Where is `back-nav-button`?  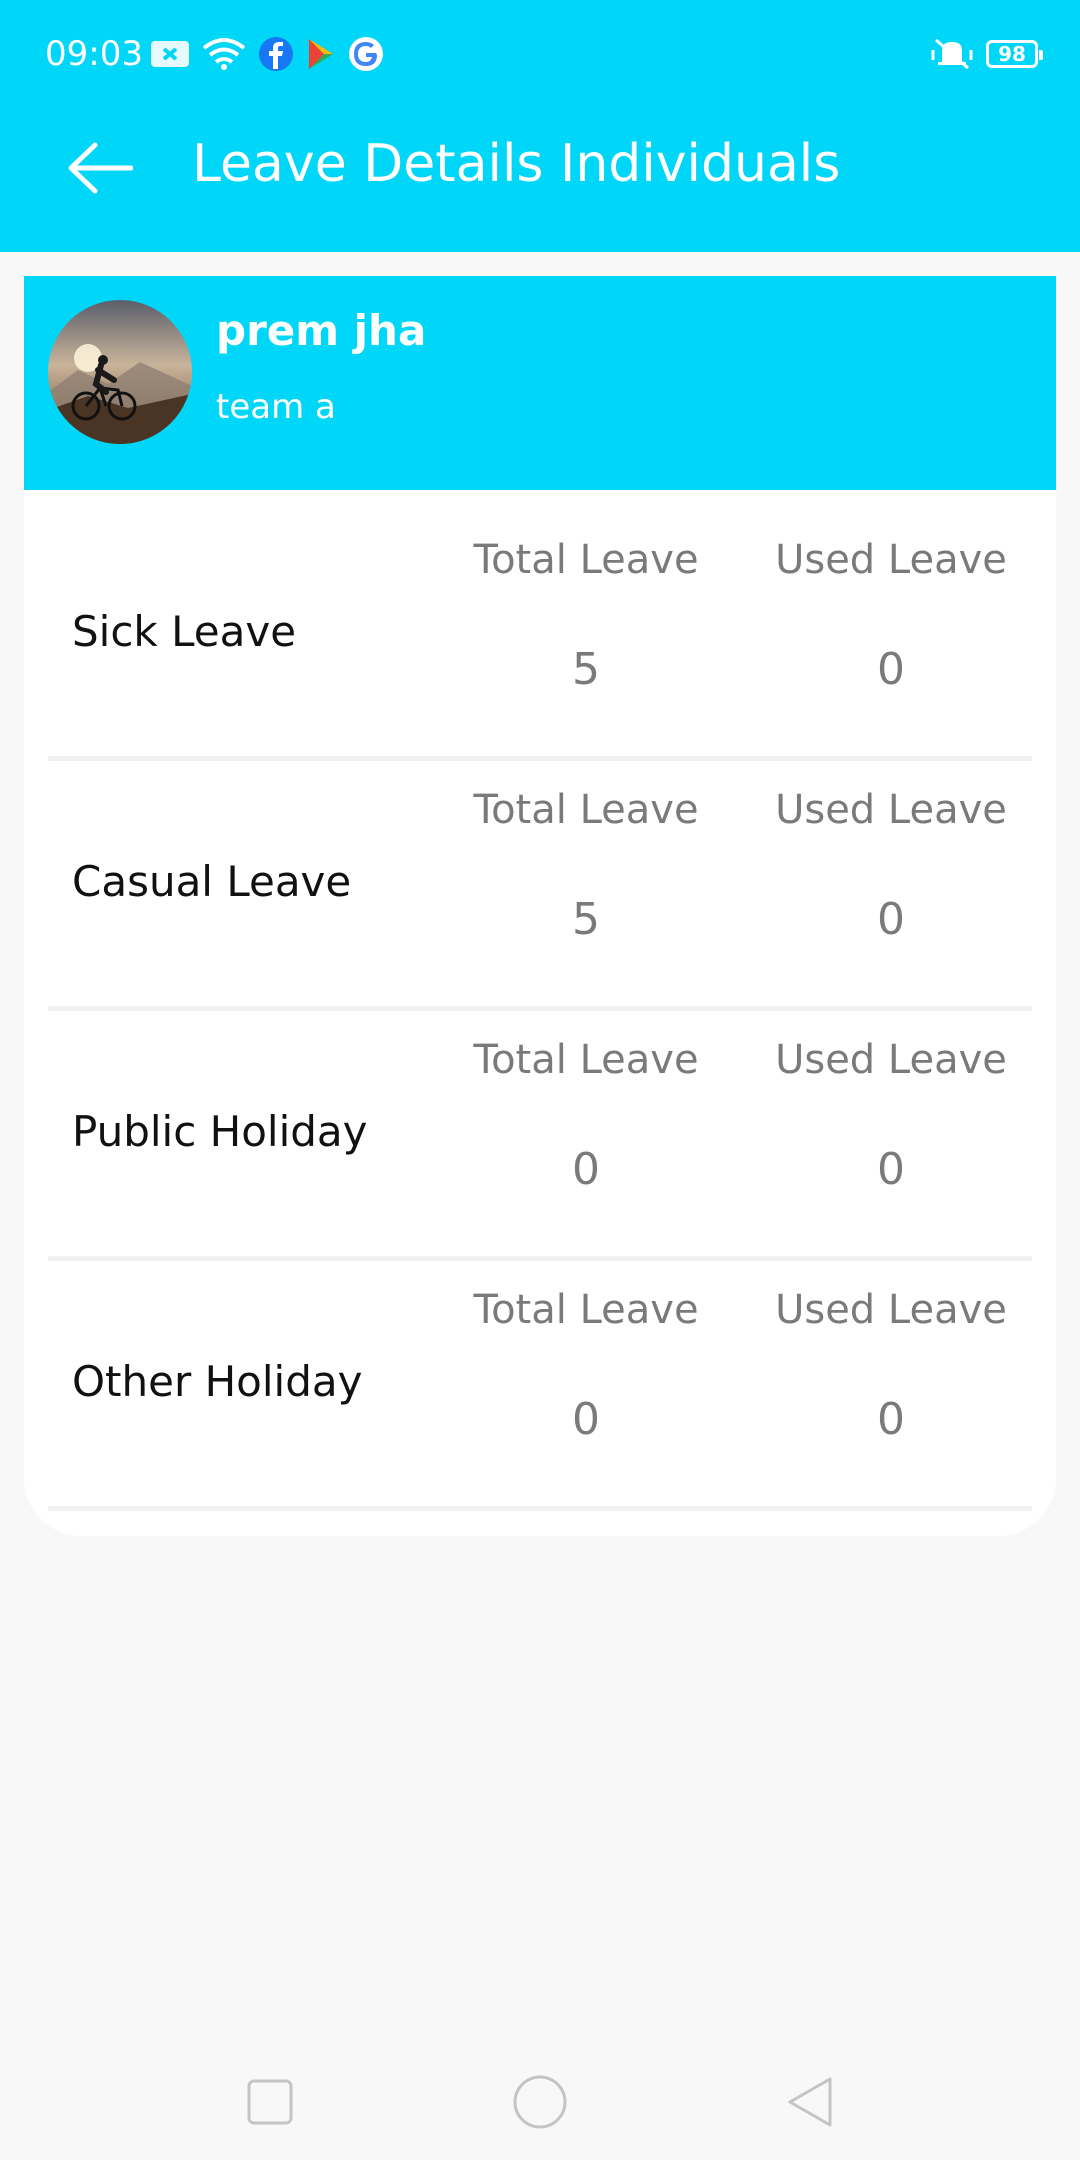 back-nav-button is located at coordinates (810, 2102).